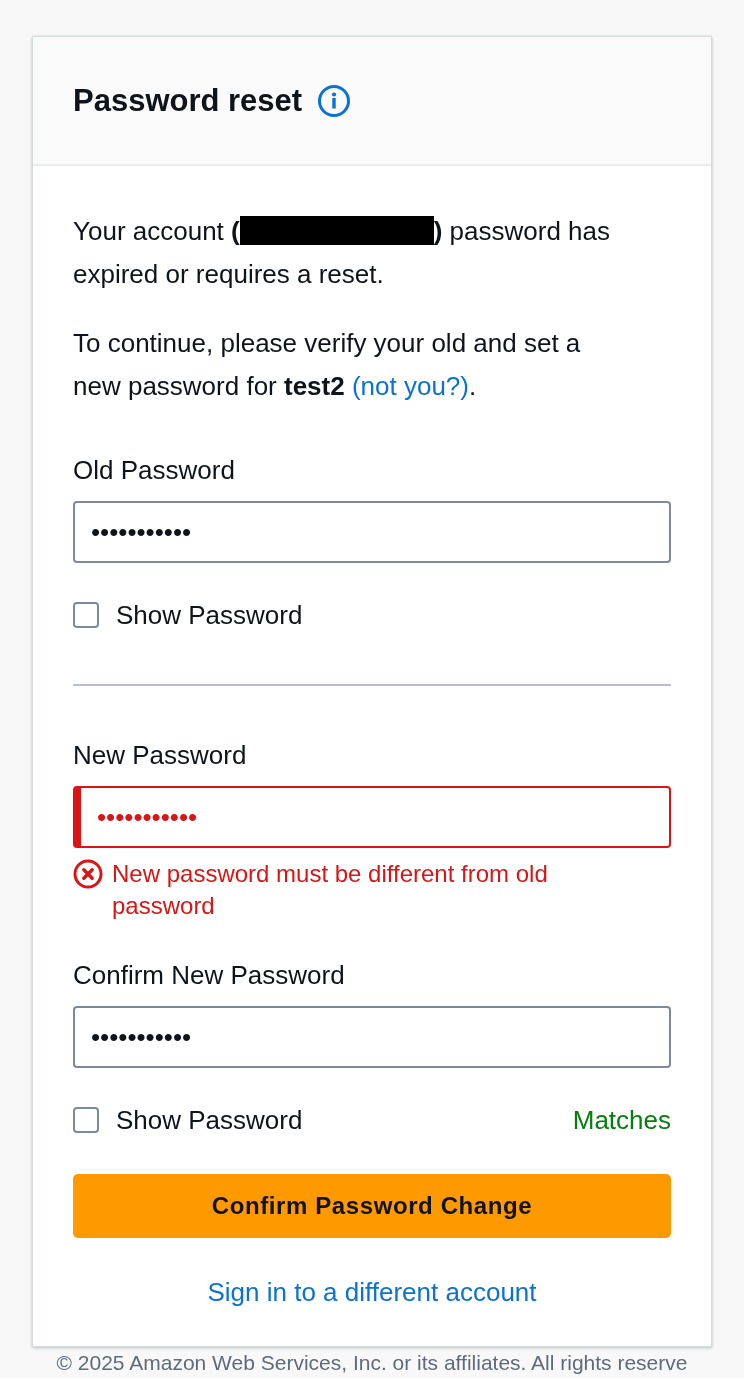 This screenshot has height=1378, width=744. What do you see at coordinates (342, 253) in the screenshot?
I see `account-expired-message: Your account ( ) password has expired or requires a reset.` at bounding box center [342, 253].